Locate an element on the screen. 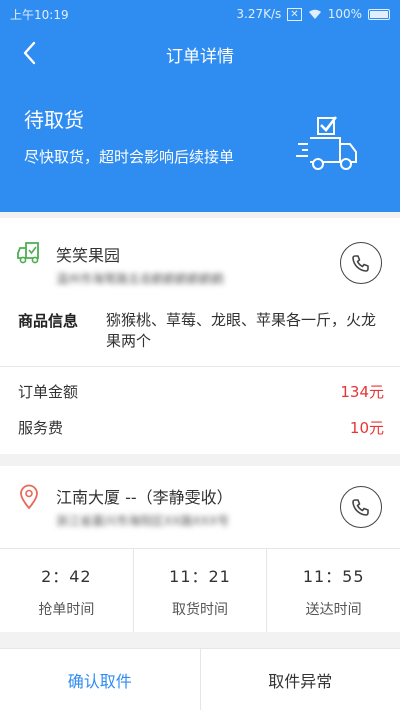  pickup-exception-button: 取件异常 is located at coordinates (300, 679).